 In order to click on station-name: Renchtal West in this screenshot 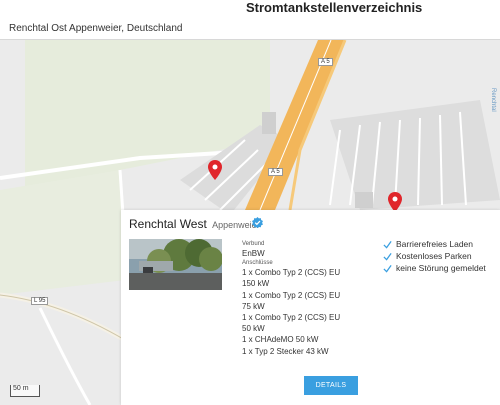, I will do `click(168, 224)`.